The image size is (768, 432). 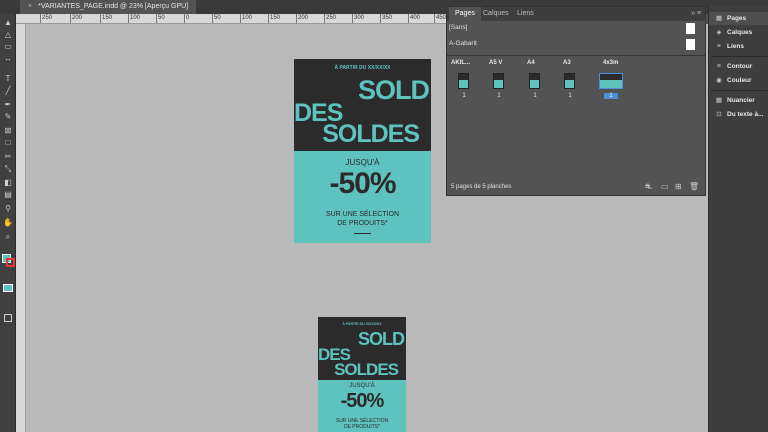 What do you see at coordinates (610, 63) in the screenshot?
I see `alternate-layout-4x3m: 4x3m` at bounding box center [610, 63].